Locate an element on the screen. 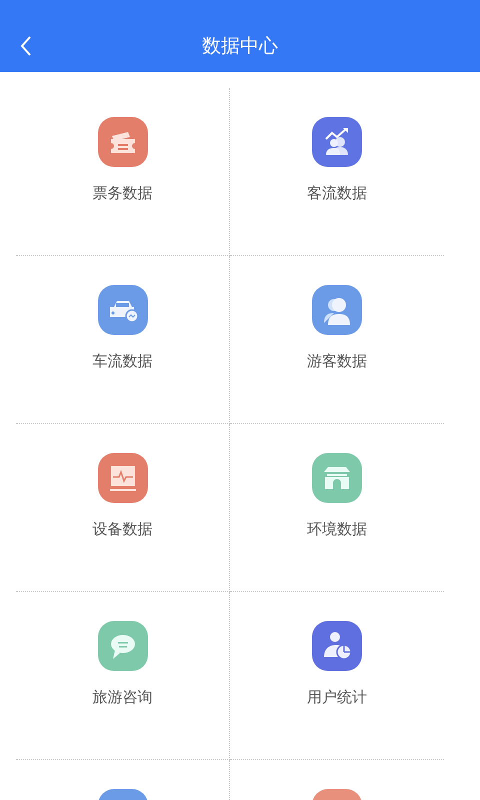  tile-label: 设备数据 is located at coordinates (122, 529).